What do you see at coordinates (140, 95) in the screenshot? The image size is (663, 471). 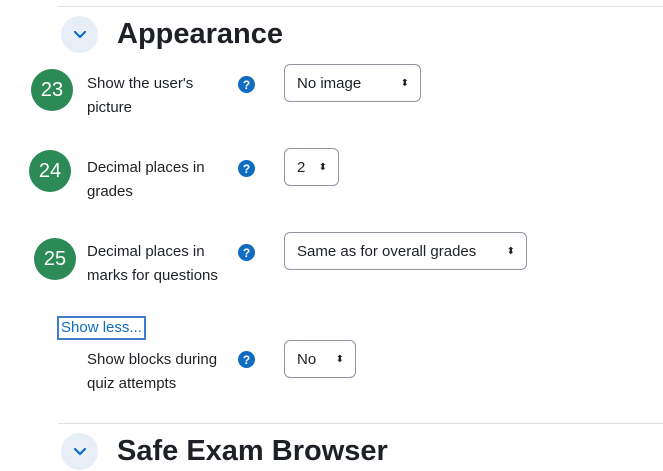 I see `show-picture-label: Show the user's picture` at bounding box center [140, 95].